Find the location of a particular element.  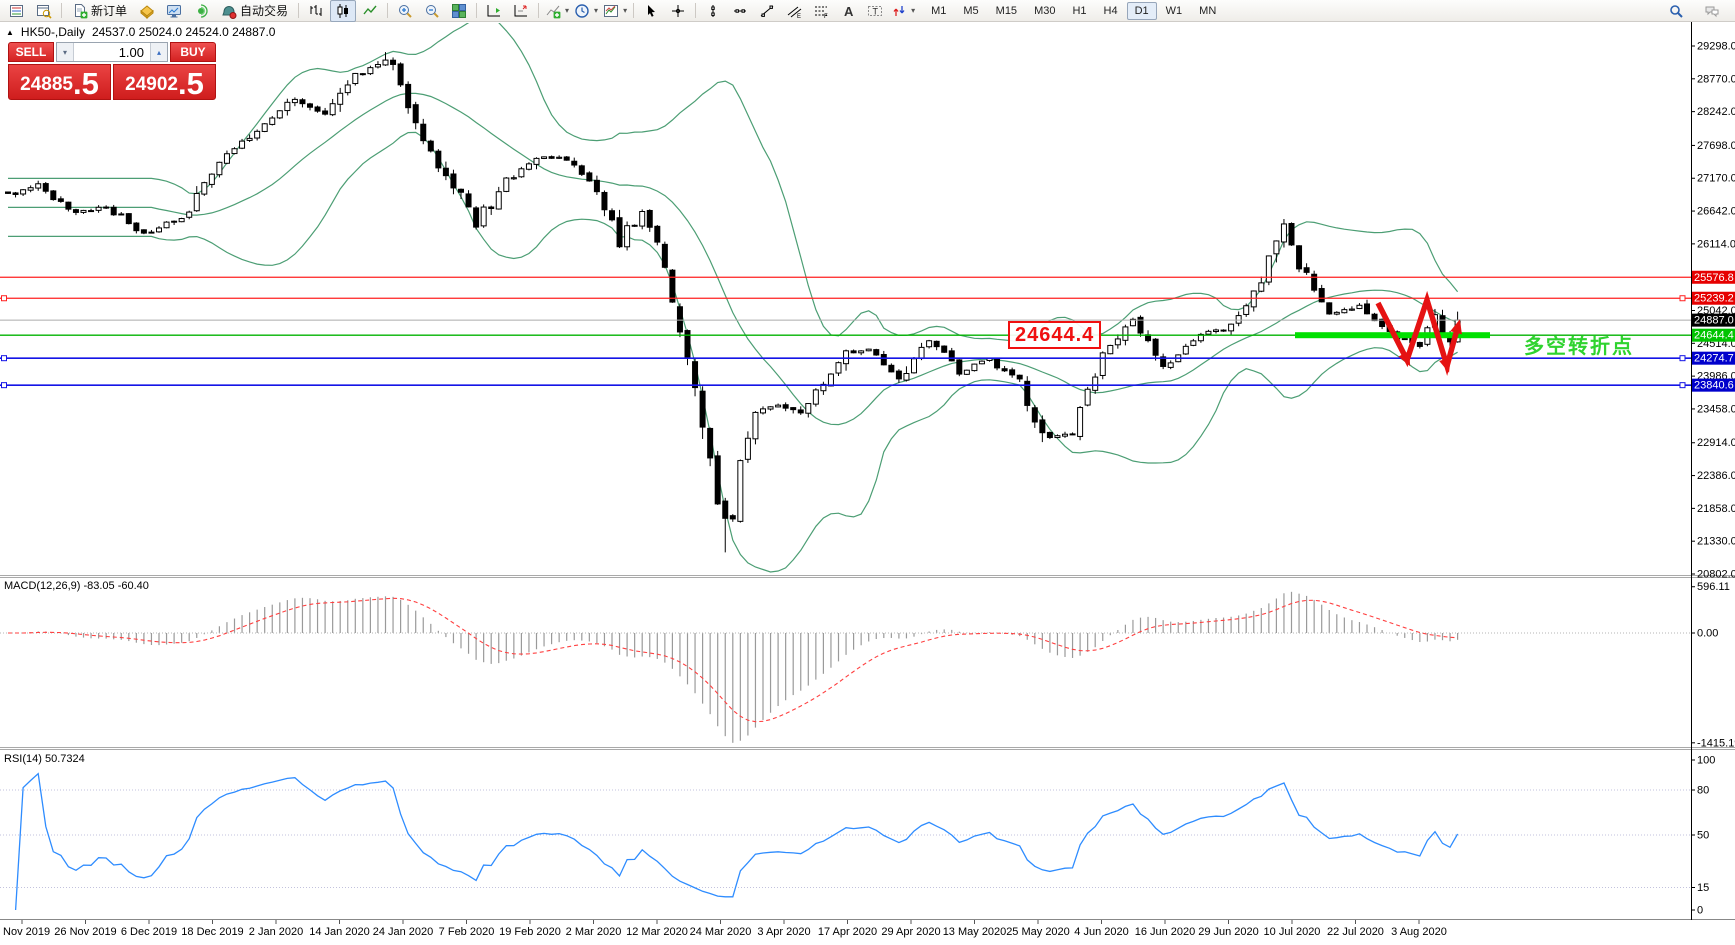

fibonacci-icon: F is located at coordinates (821, 11).